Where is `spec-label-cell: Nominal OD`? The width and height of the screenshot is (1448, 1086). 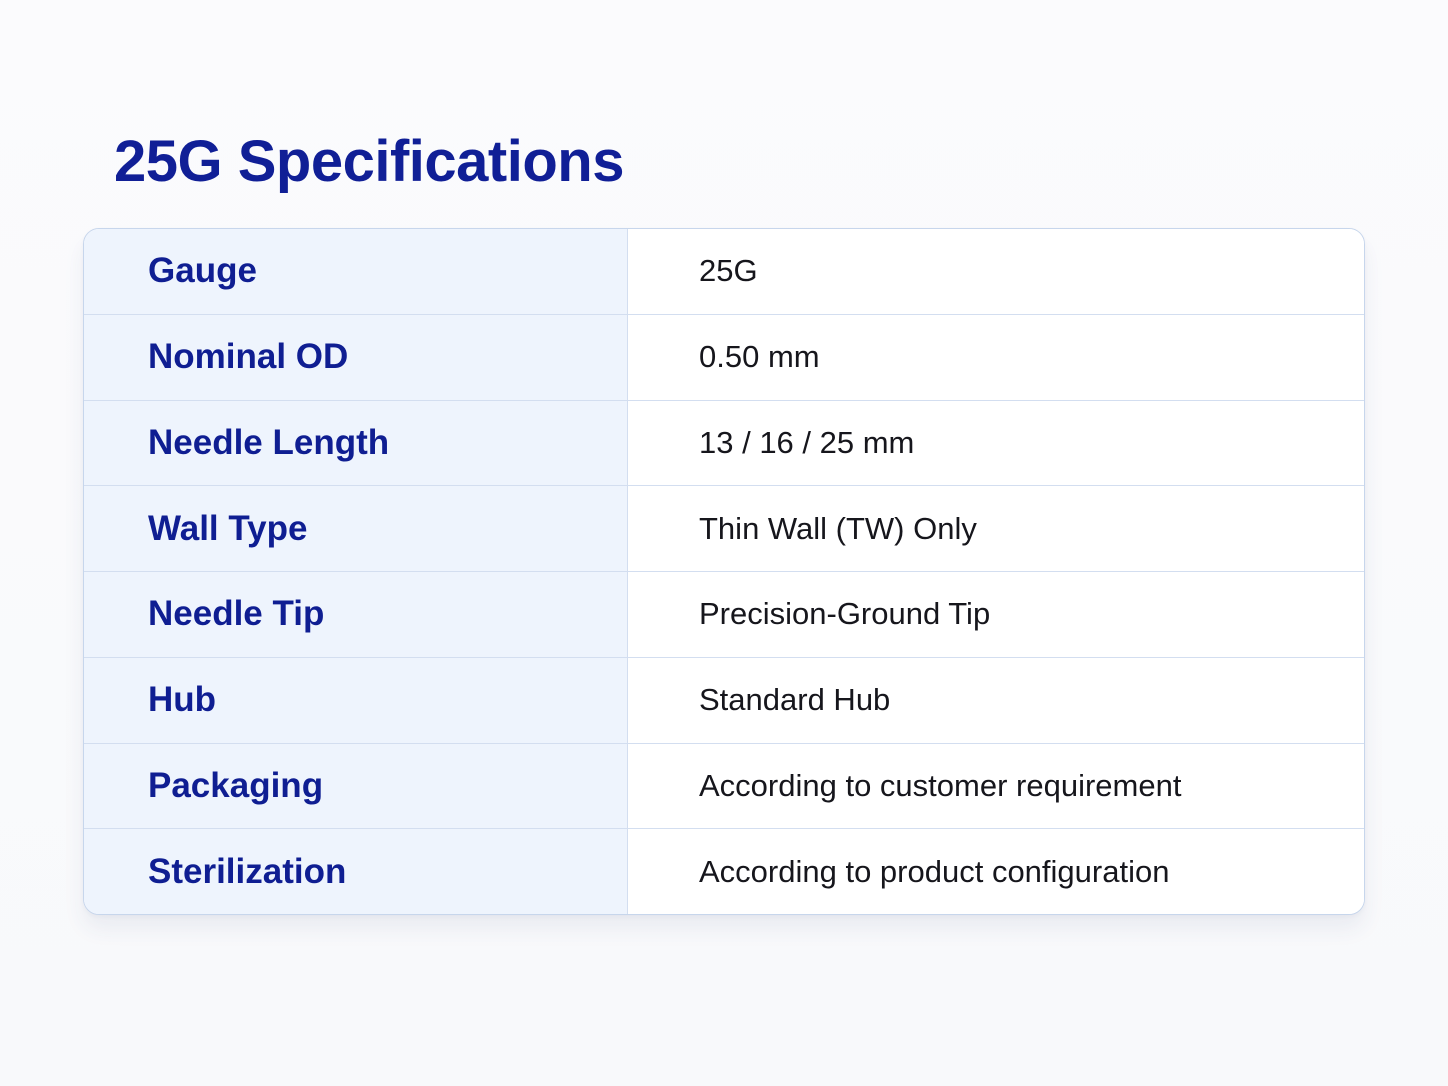
spec-label-cell: Nominal OD is located at coordinates (356, 357).